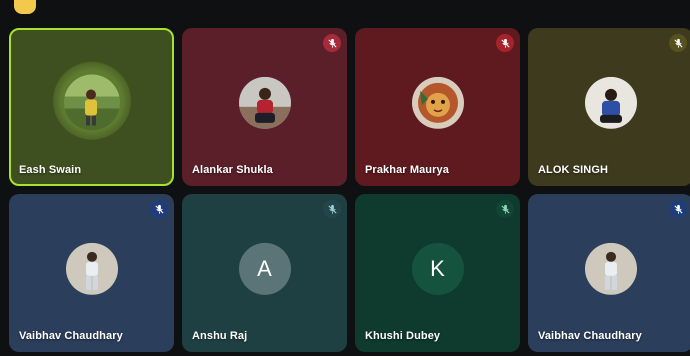 This screenshot has width=690, height=356. What do you see at coordinates (407, 170) in the screenshot?
I see `participant-name: Prakhar Maurya` at bounding box center [407, 170].